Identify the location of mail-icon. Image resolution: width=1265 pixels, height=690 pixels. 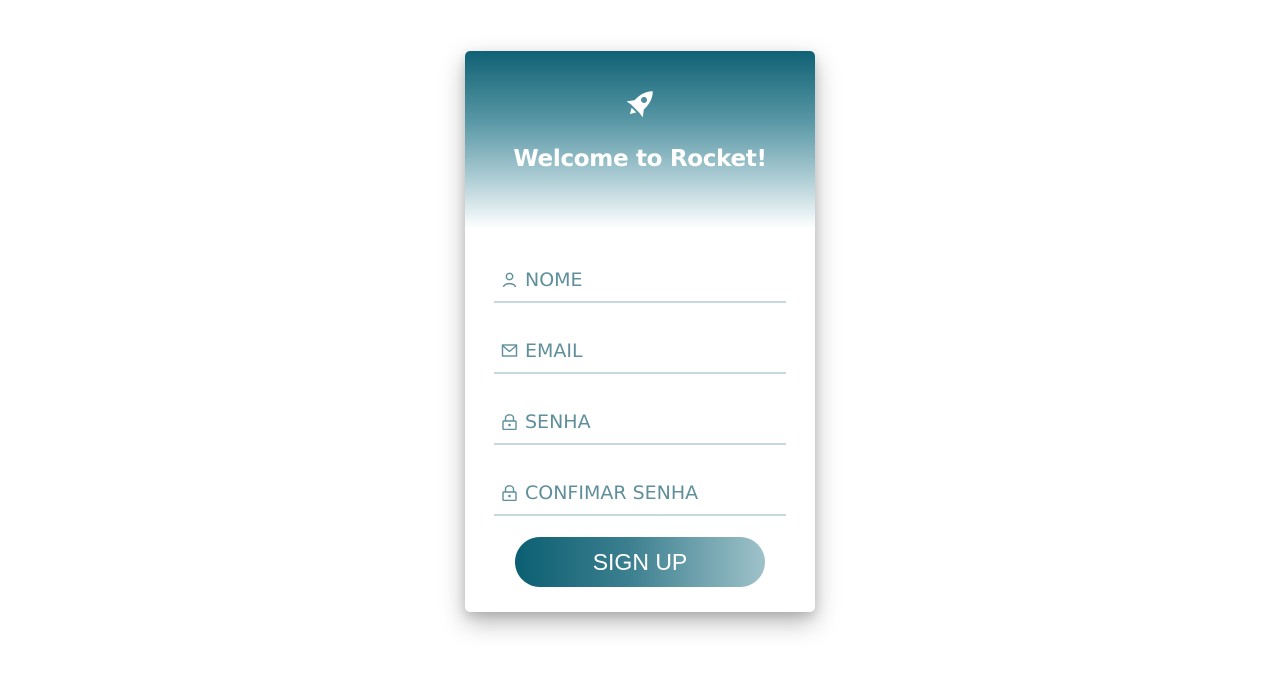
(509, 350).